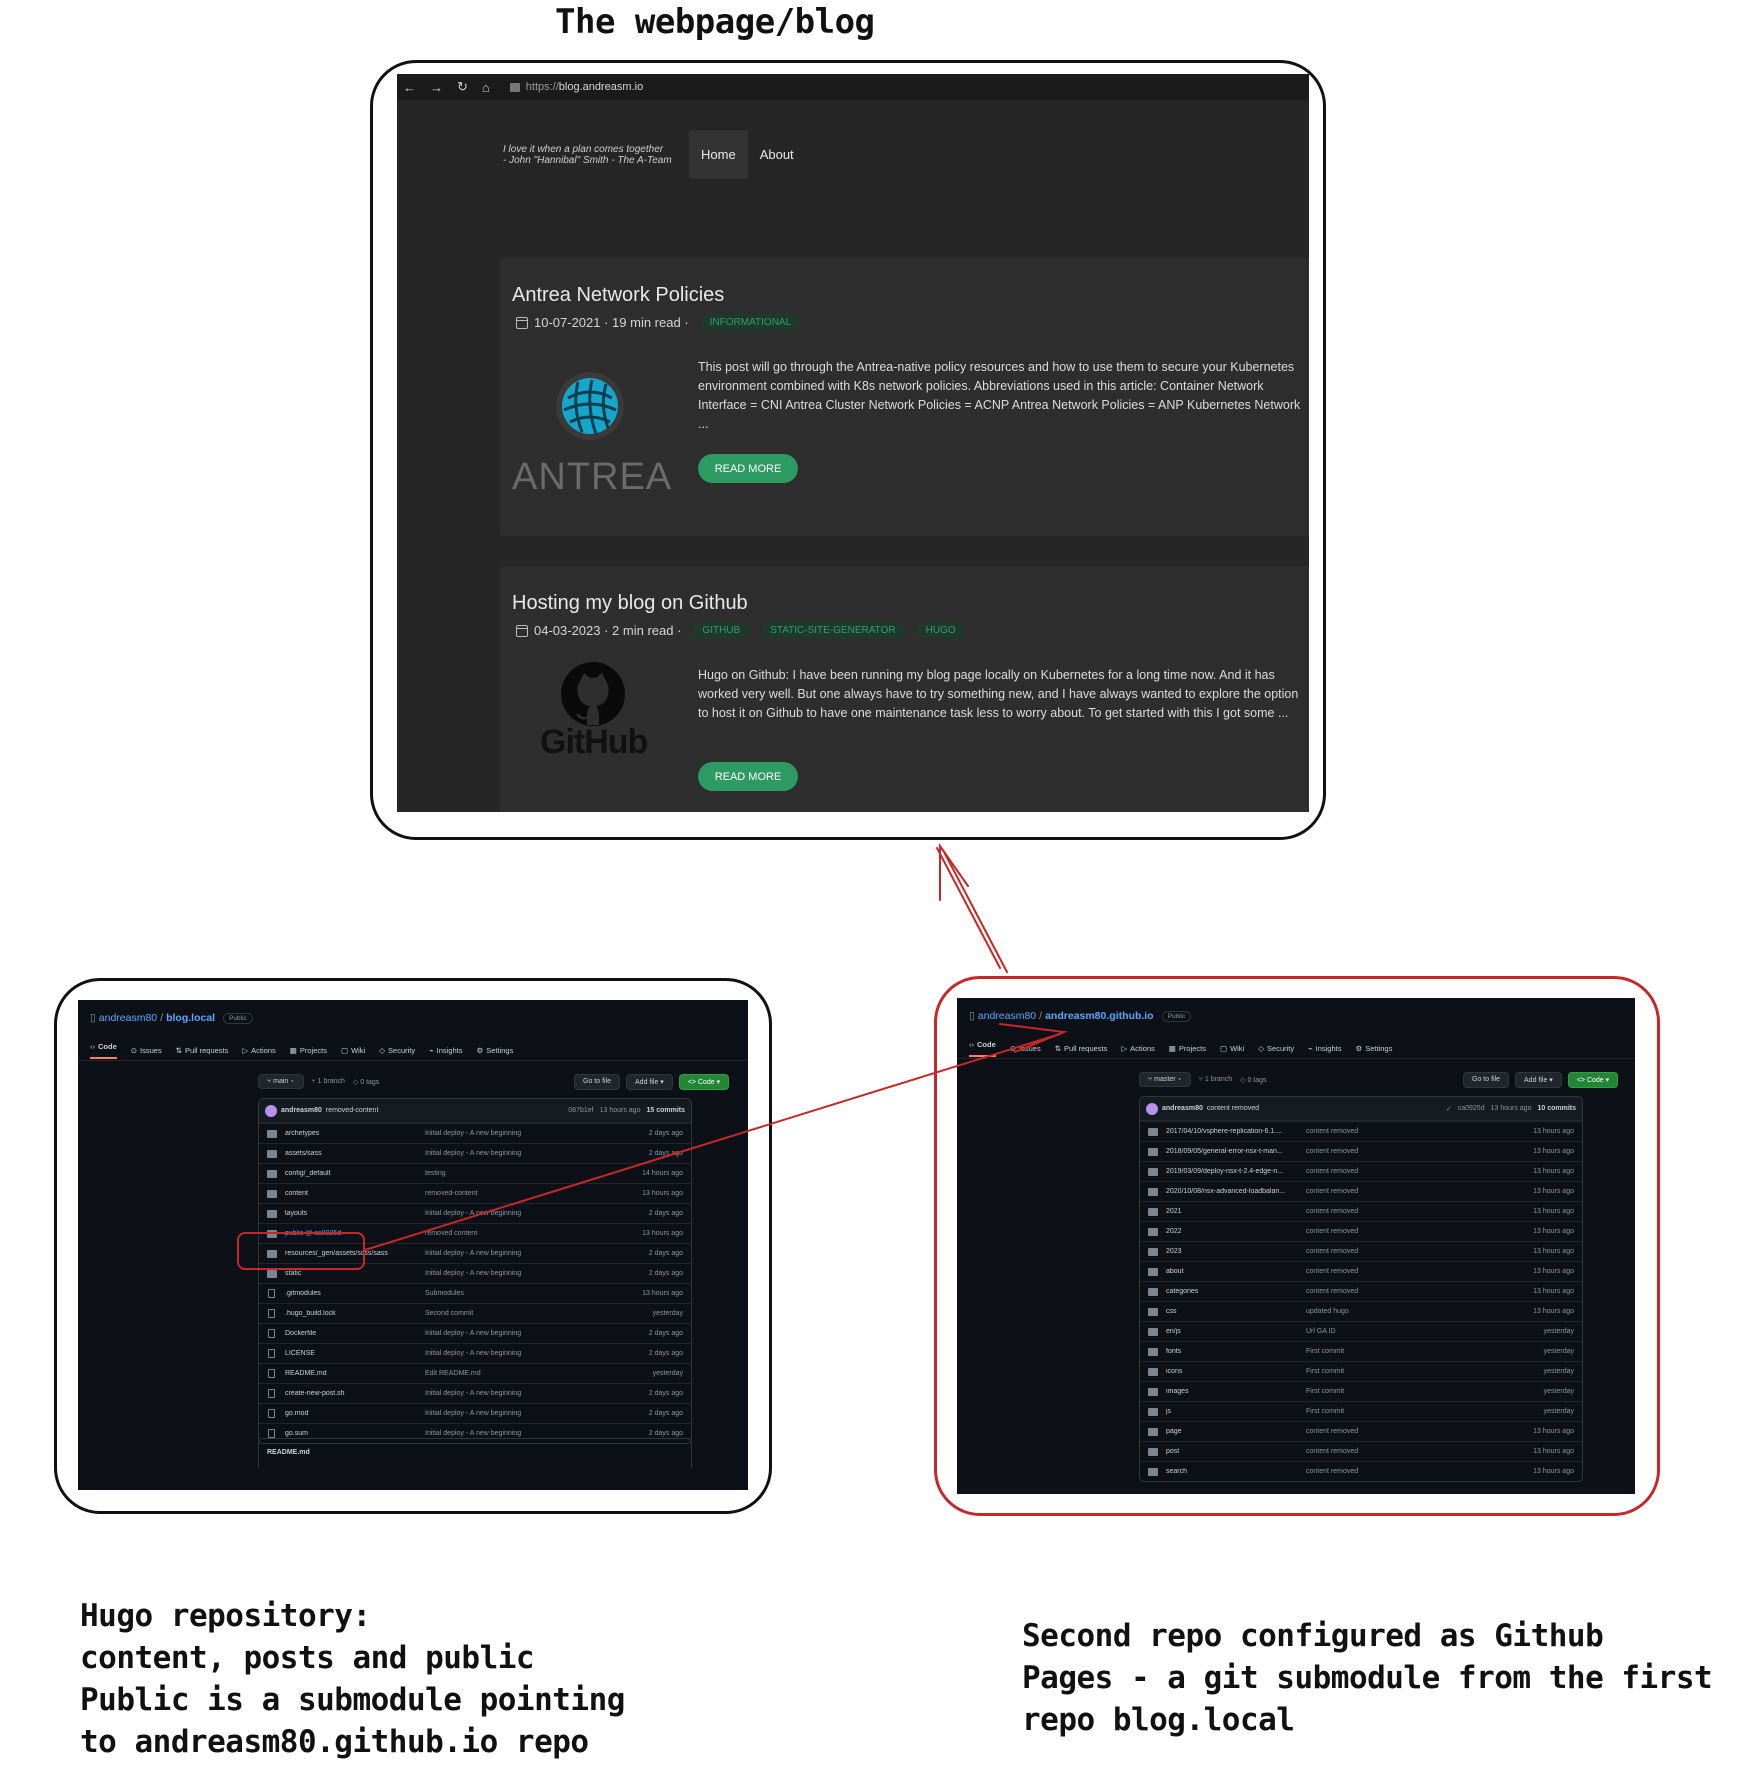 This screenshot has height=1772, width=1750. Describe the element at coordinates (355, 1193) in the screenshot. I see `file-name: content` at that location.